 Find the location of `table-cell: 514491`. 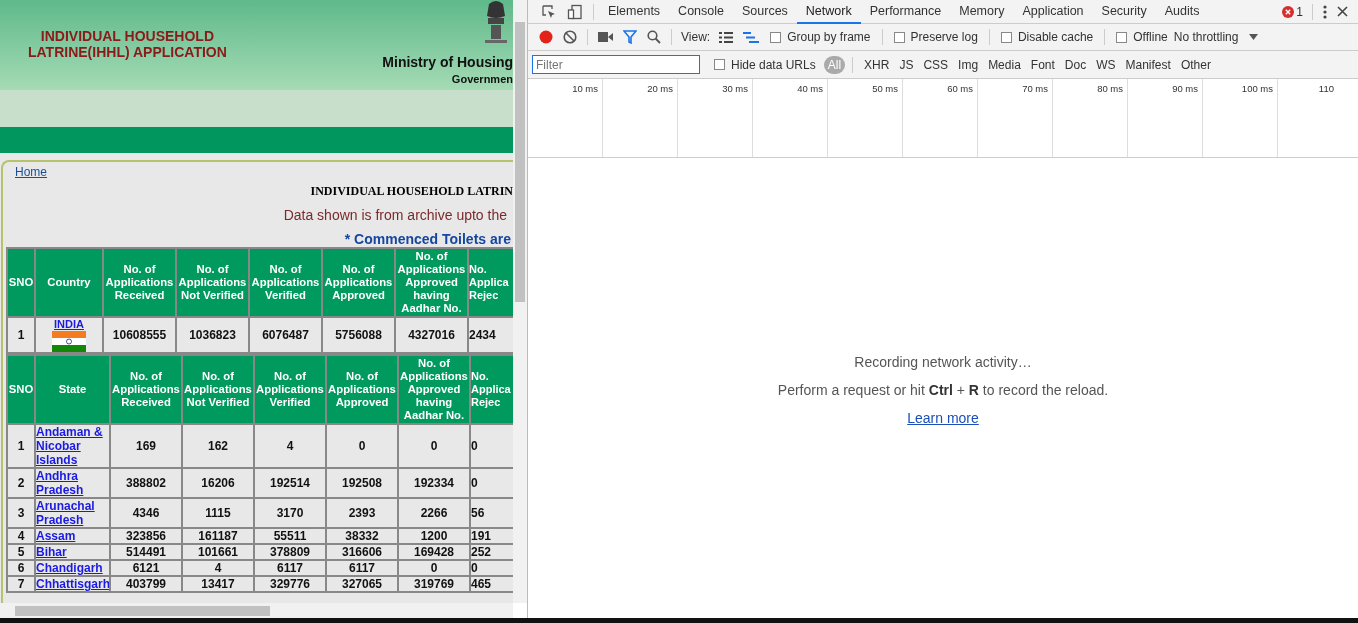

table-cell: 514491 is located at coordinates (146, 552).